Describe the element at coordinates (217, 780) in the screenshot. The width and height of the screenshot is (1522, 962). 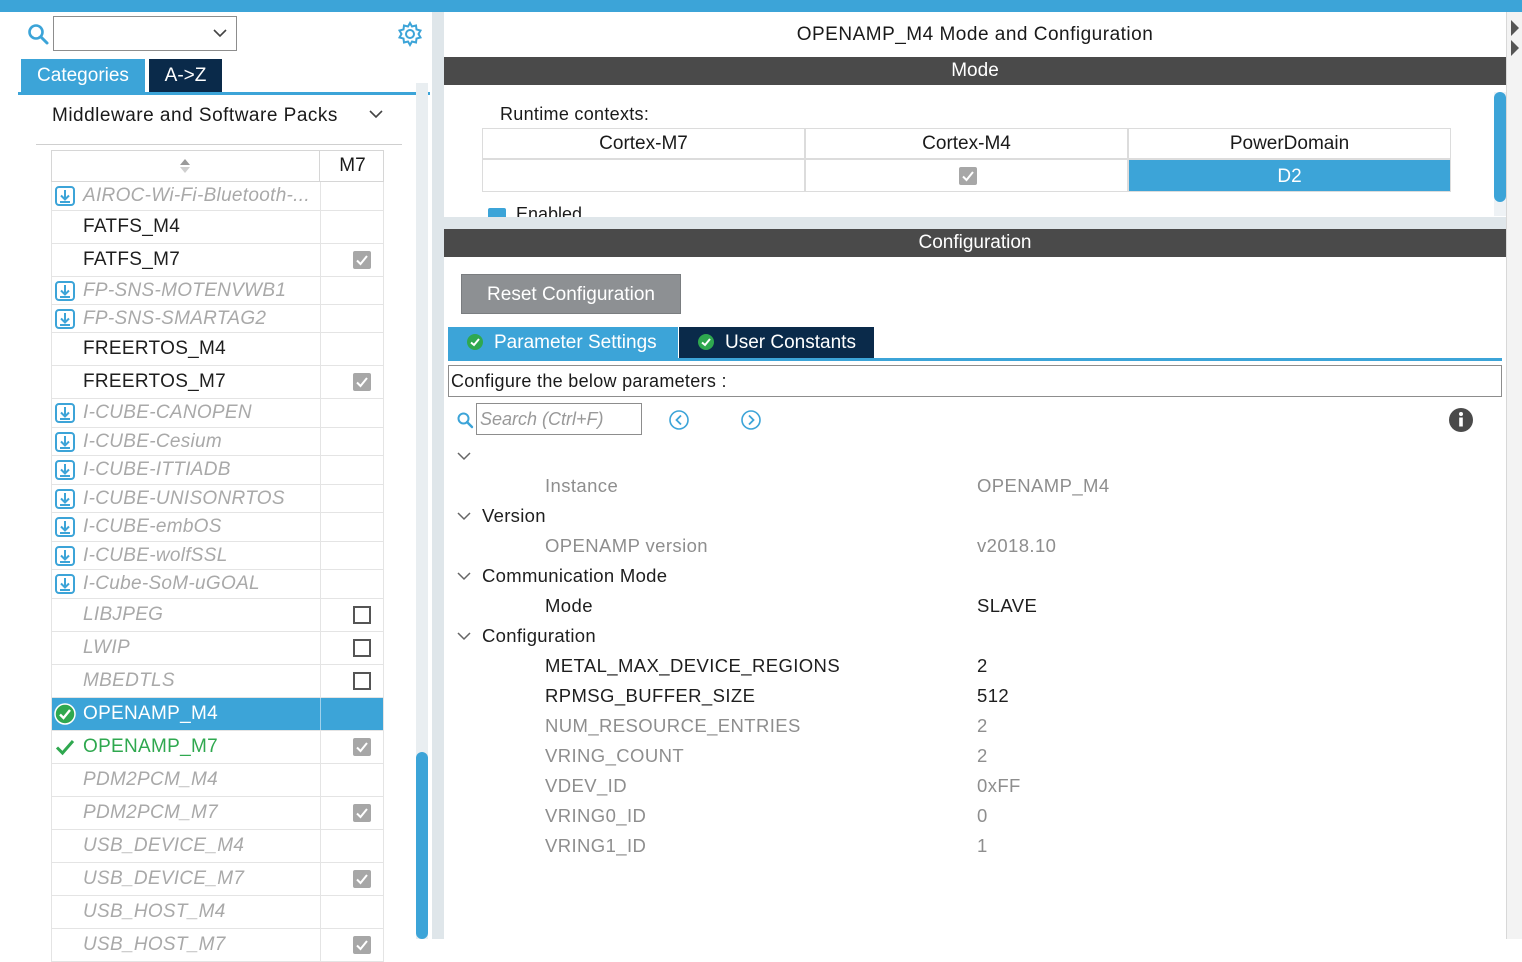
I see `table-row: PDM2PCM_M4` at that location.